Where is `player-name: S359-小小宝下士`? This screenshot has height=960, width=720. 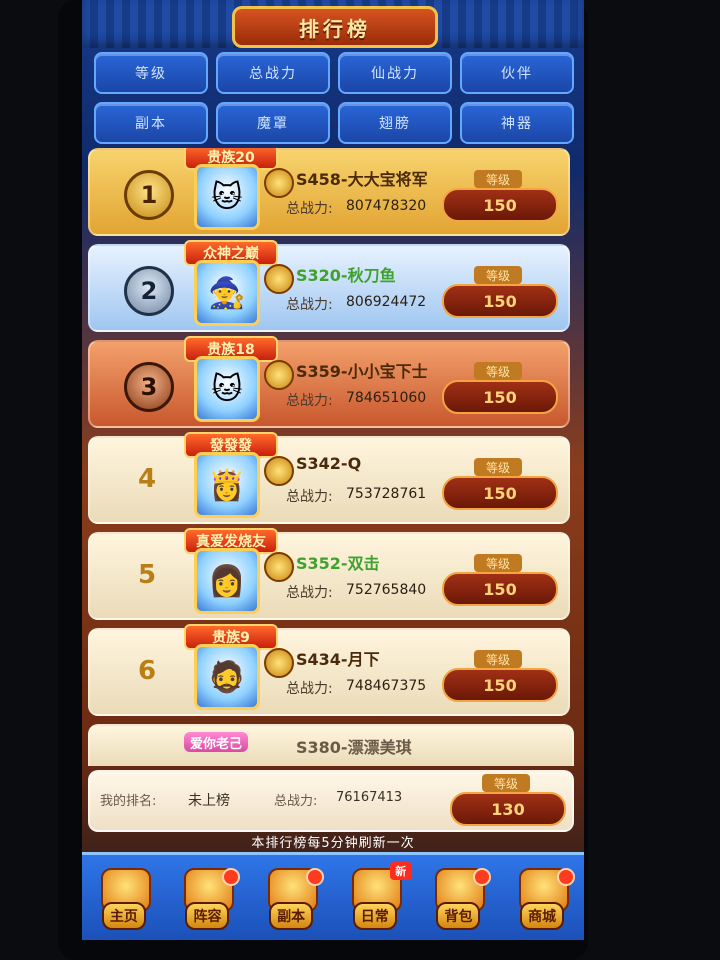 player-name: S359-小小宝下士 is located at coordinates (362, 371).